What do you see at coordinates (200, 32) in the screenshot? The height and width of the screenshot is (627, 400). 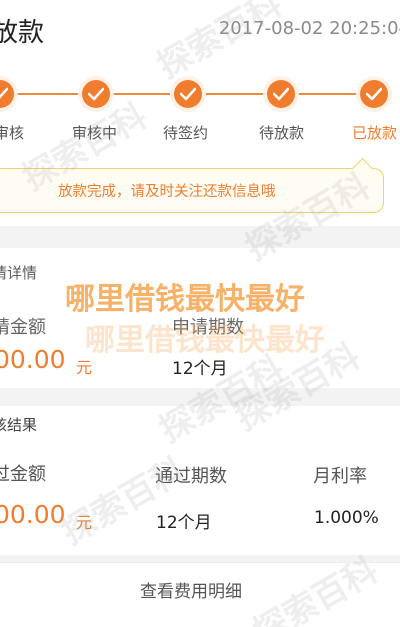 I see `page-header: 放款 2017-08-02 20:25:04` at bounding box center [200, 32].